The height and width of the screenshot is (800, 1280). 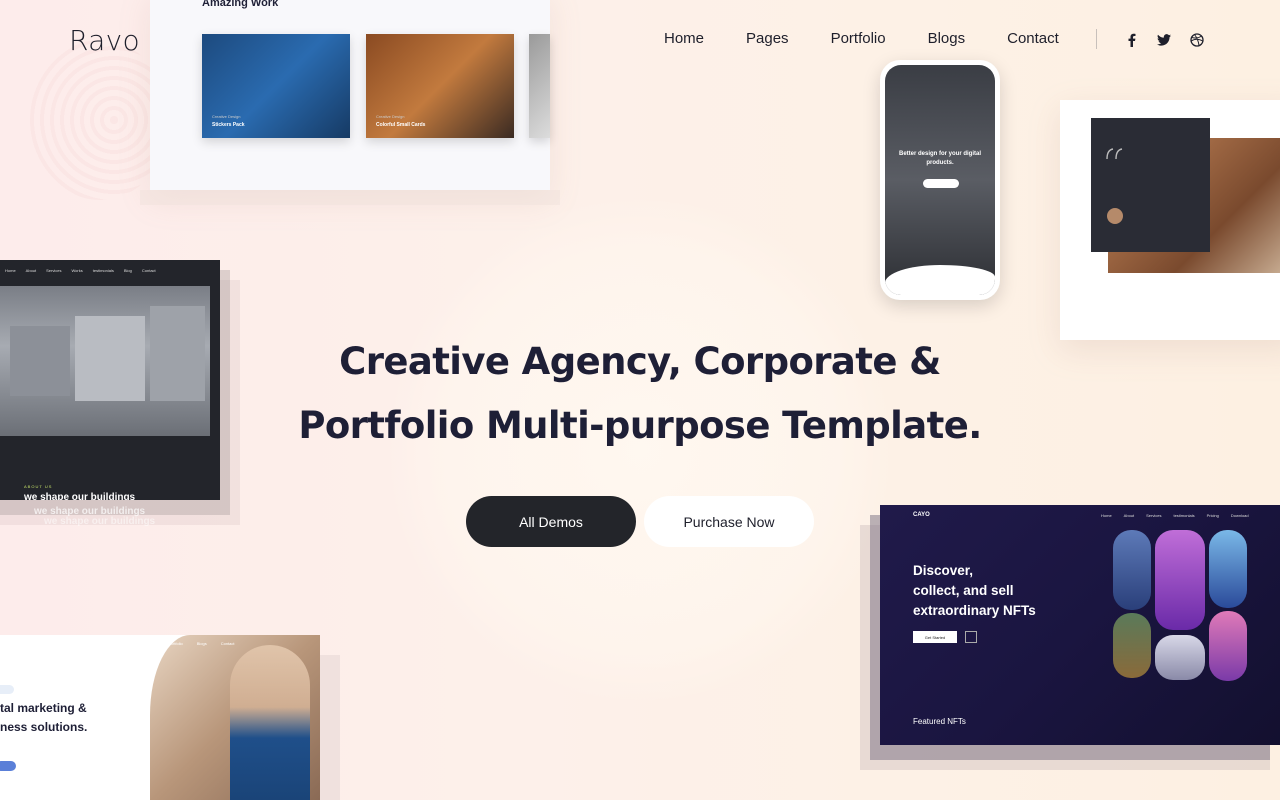 What do you see at coordinates (1096, 39) in the screenshot?
I see `nav-divider` at bounding box center [1096, 39].